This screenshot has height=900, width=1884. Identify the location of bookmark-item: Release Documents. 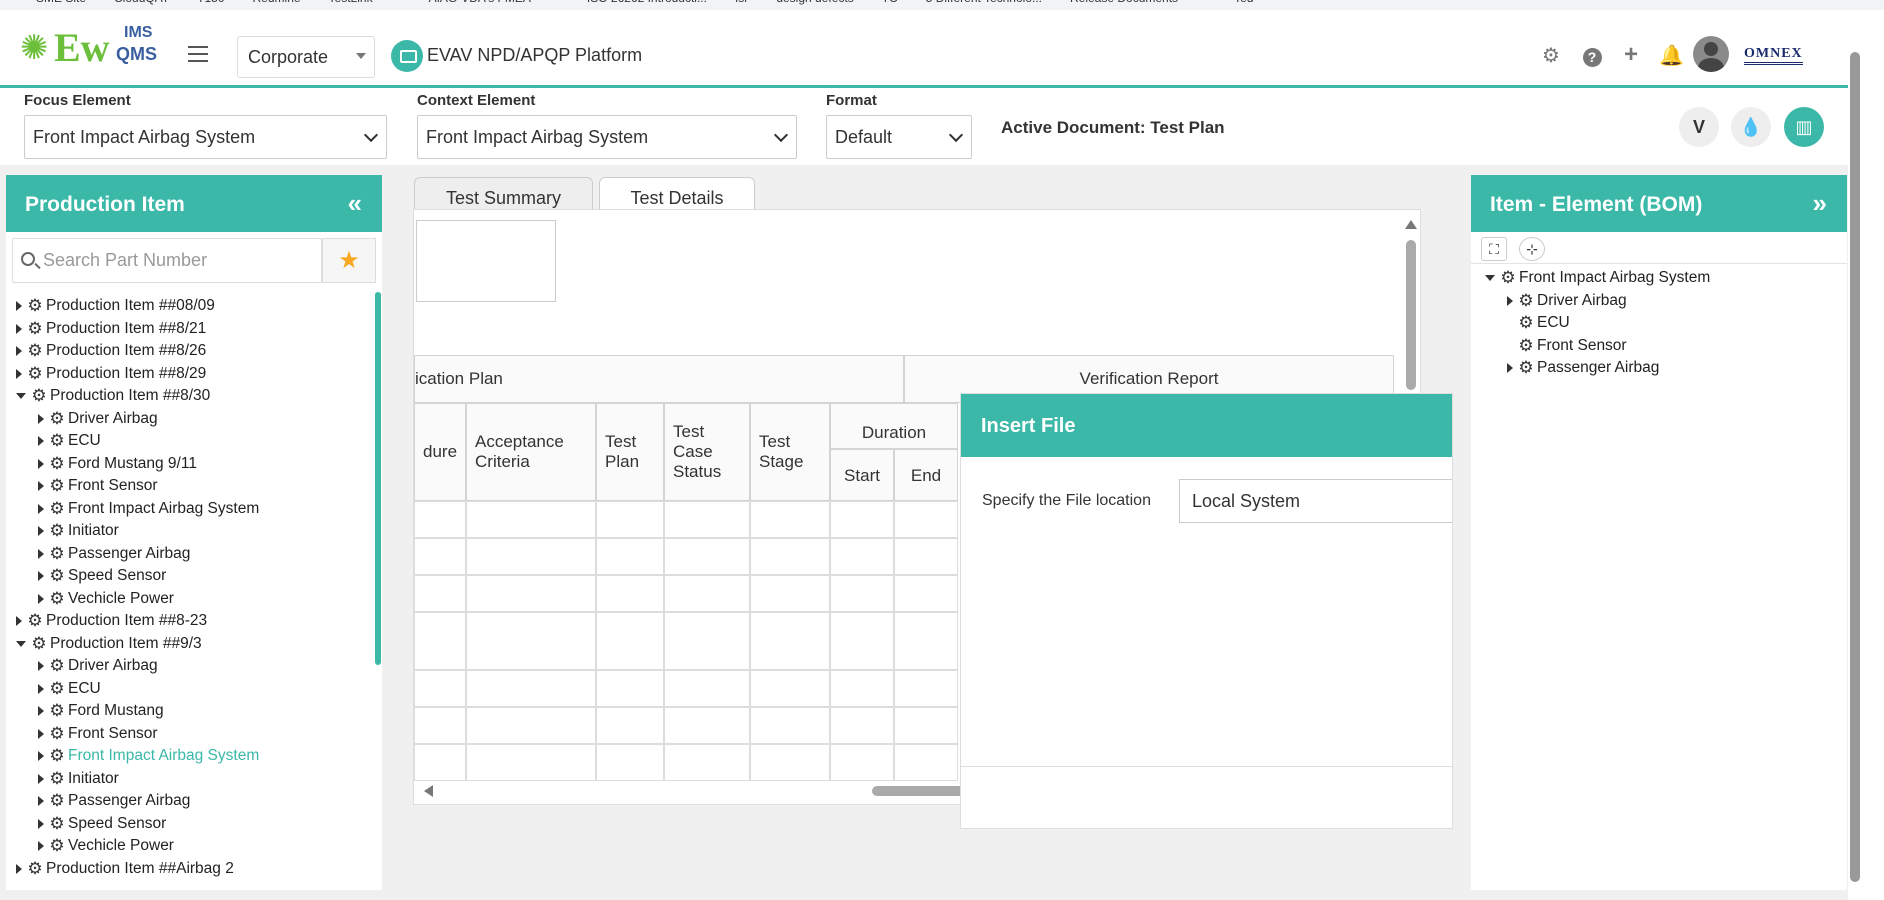
(1124, 4).